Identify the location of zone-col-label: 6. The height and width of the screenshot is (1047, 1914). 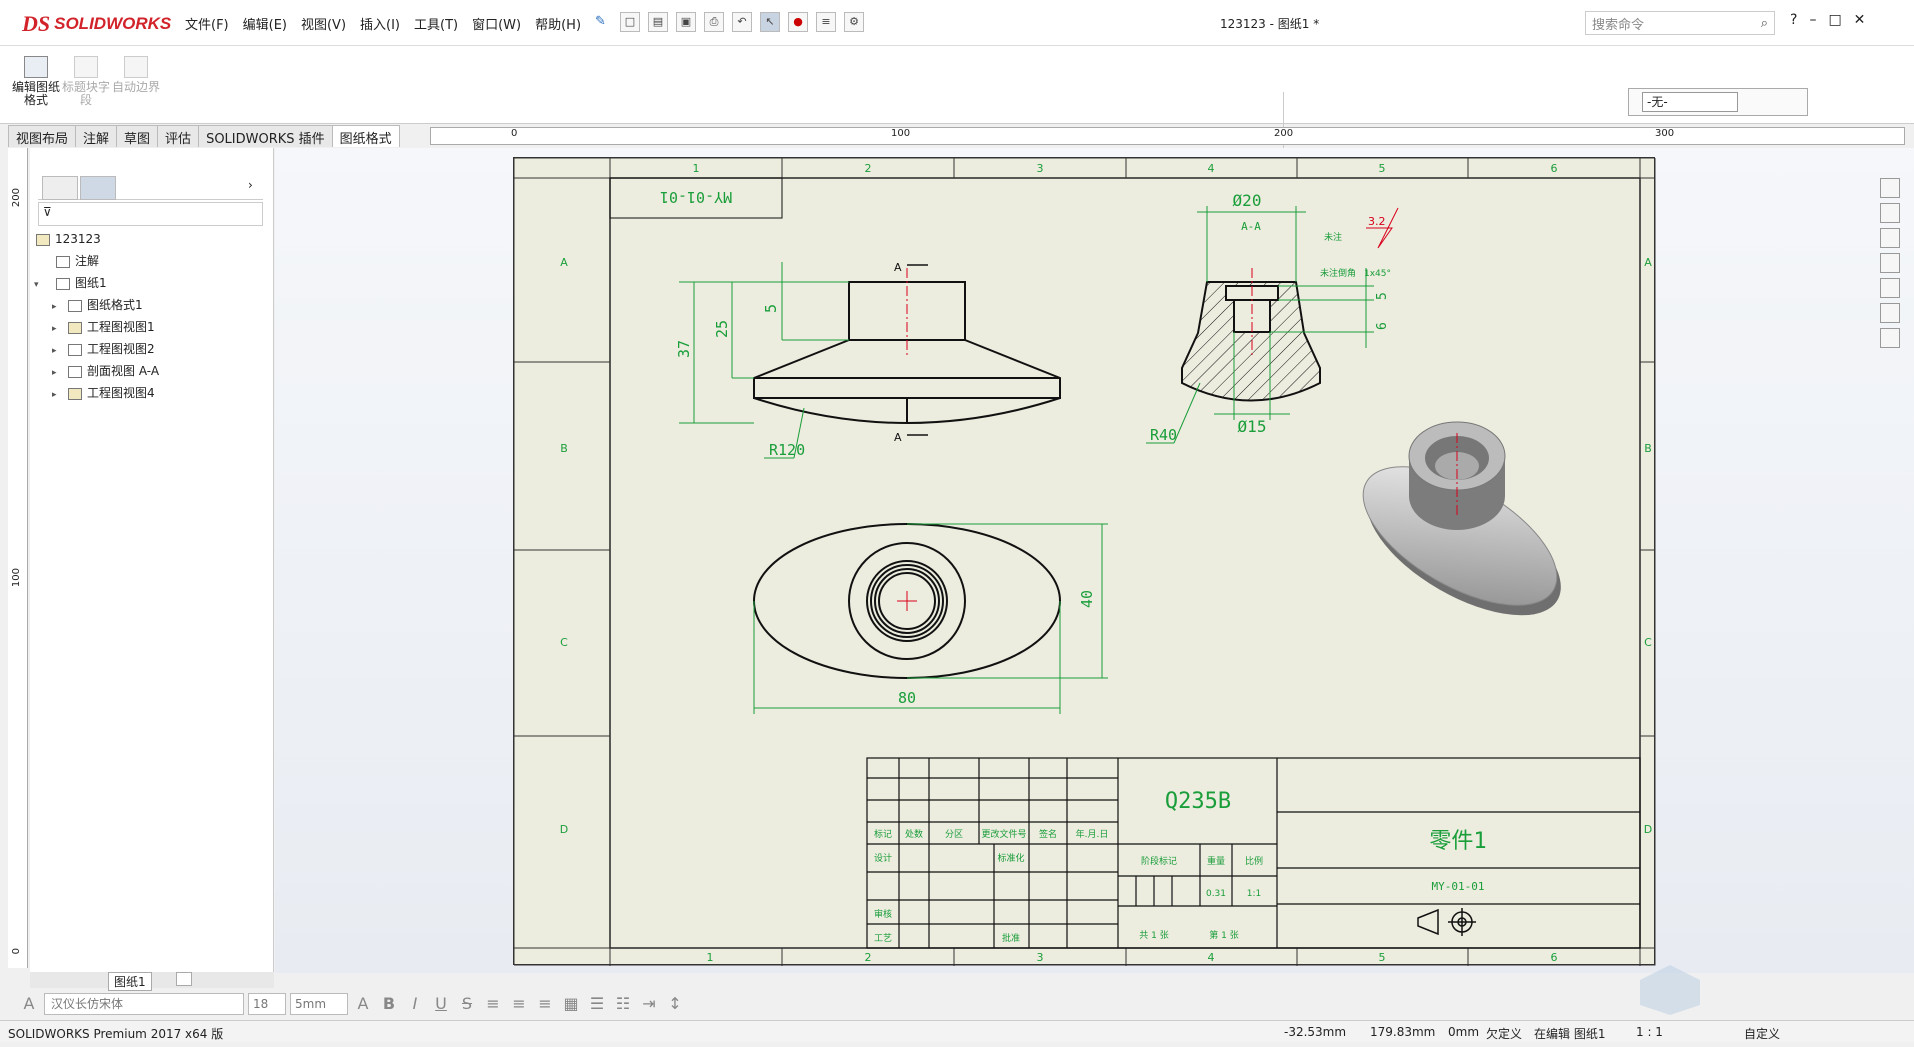
(1554, 957).